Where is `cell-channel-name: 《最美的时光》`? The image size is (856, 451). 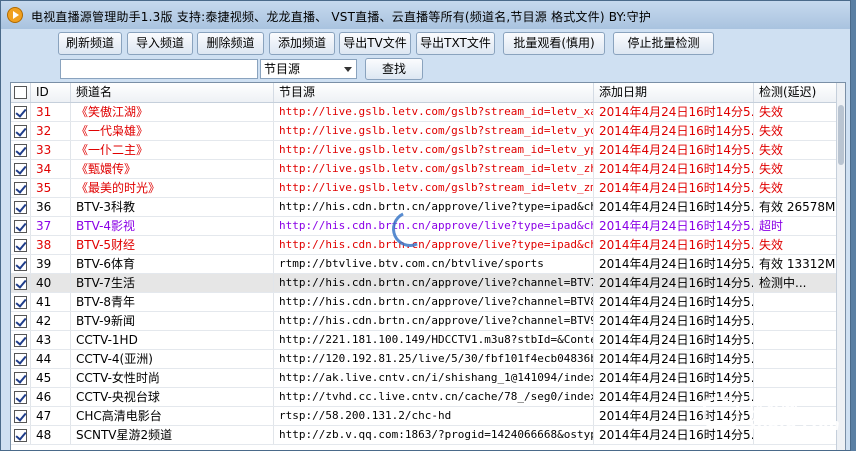
cell-channel-name: 《最美的时光》 is located at coordinates (172, 188).